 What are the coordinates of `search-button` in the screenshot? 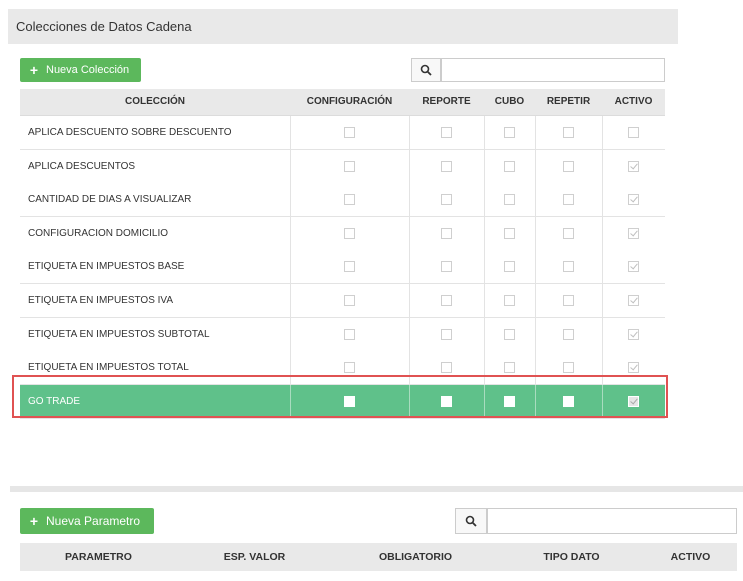 It's located at (426, 70).